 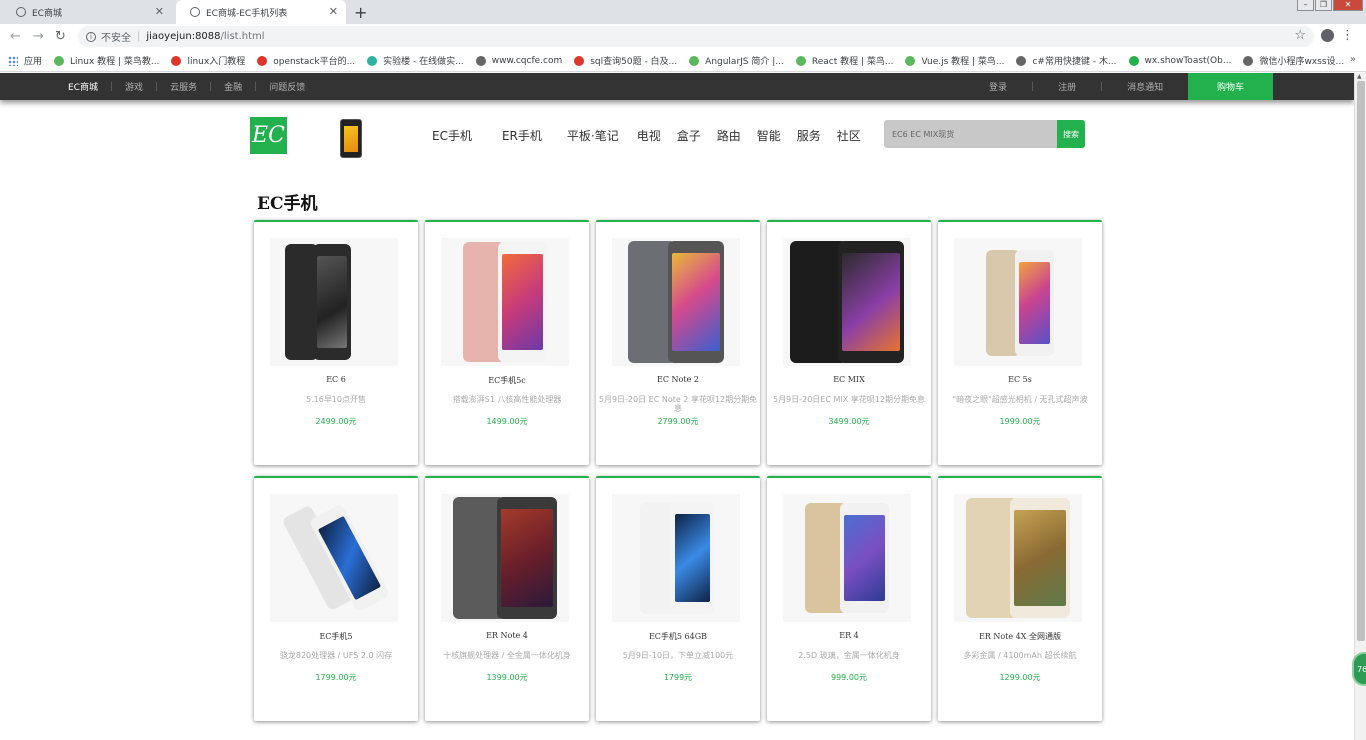 I want to click on top-link: EC商城, so click(x=83, y=86).